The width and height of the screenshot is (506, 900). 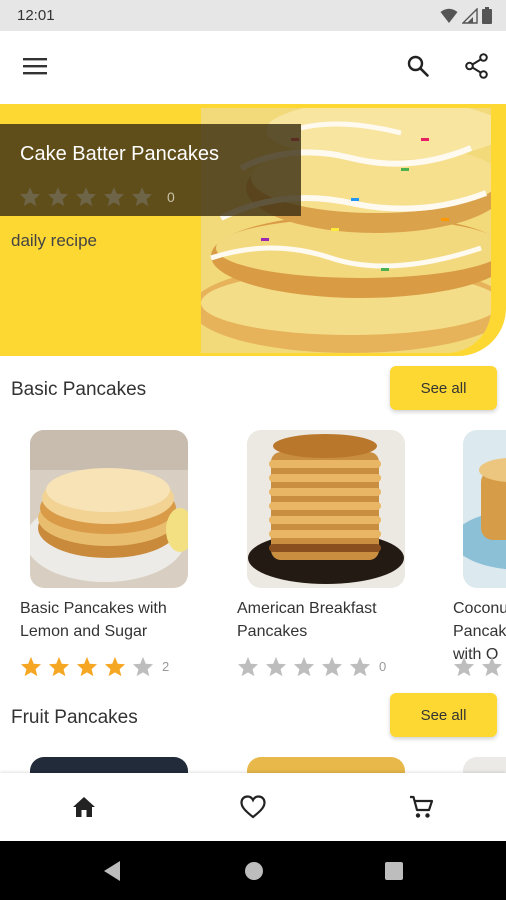 I want to click on rating-stars: 2, so click(x=94, y=666).